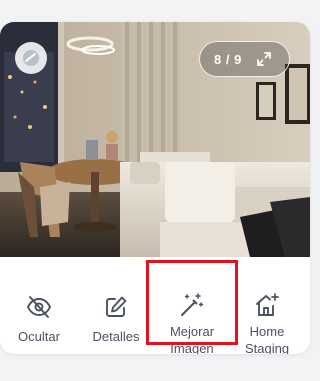 The width and height of the screenshot is (320, 381). I want to click on improve-image-label: Mejorar Imagen, so click(192, 338).